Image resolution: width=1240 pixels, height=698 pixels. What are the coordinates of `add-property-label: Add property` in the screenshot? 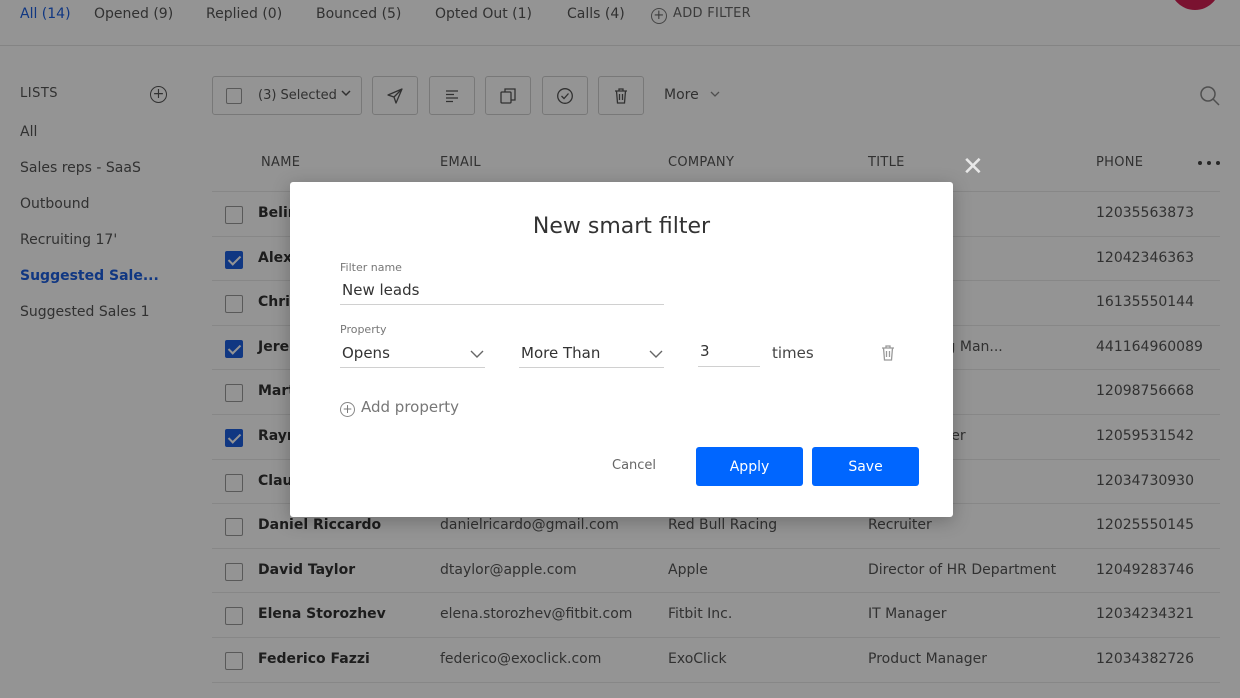 It's located at (410, 407).